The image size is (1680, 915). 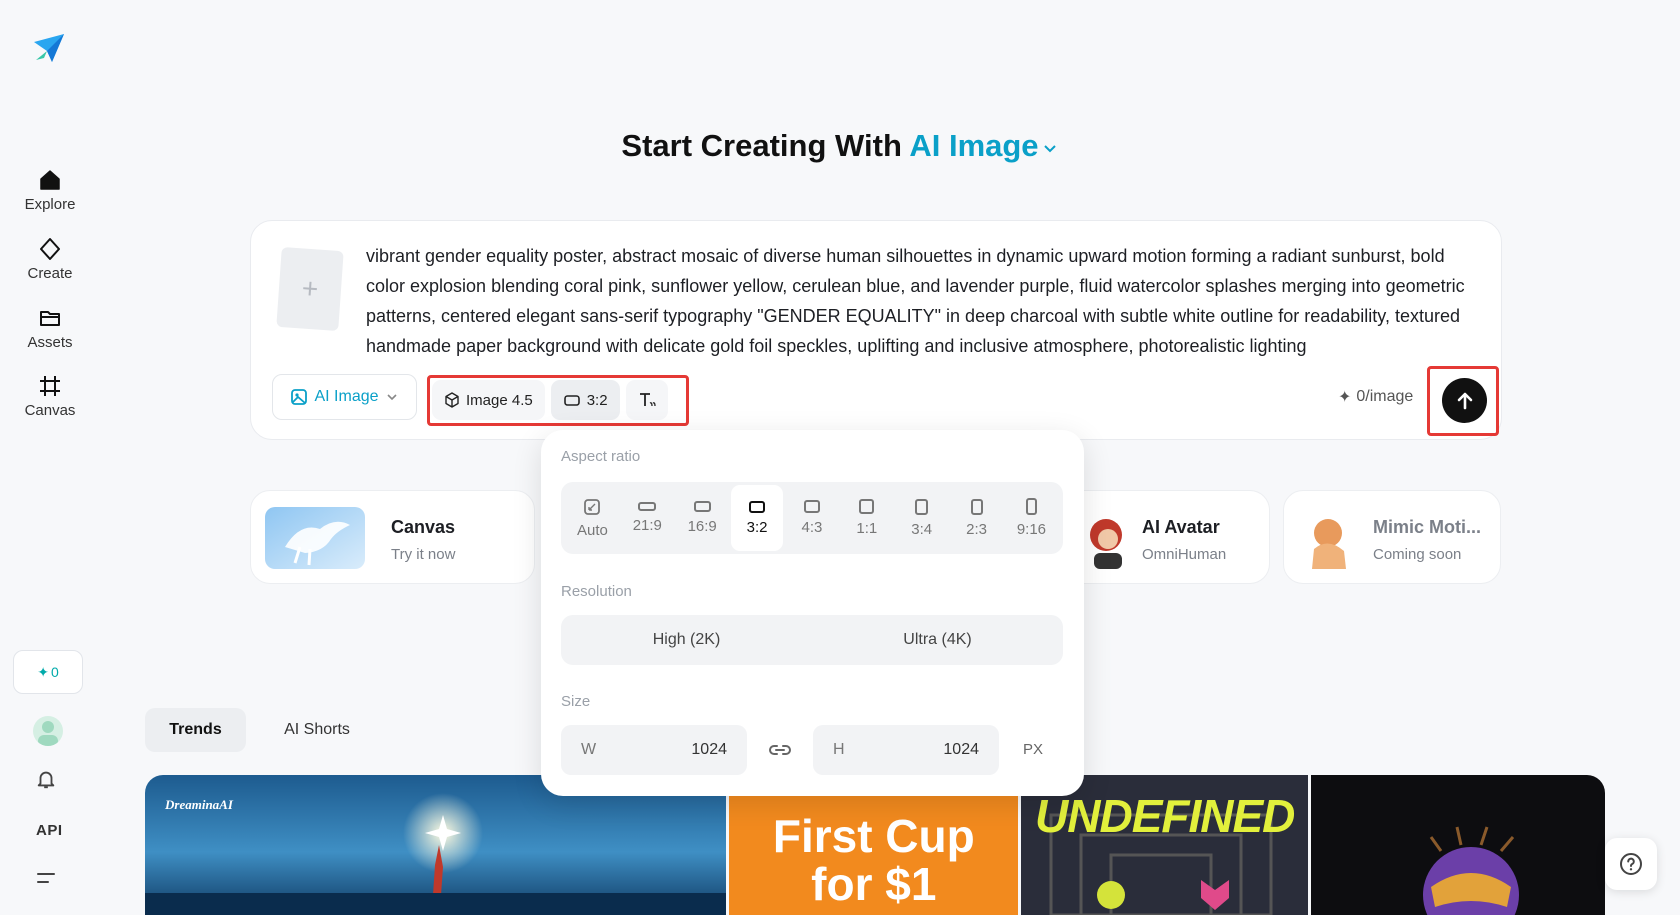 I want to click on gallery-item: First Cup for $1, so click(x=873, y=845).